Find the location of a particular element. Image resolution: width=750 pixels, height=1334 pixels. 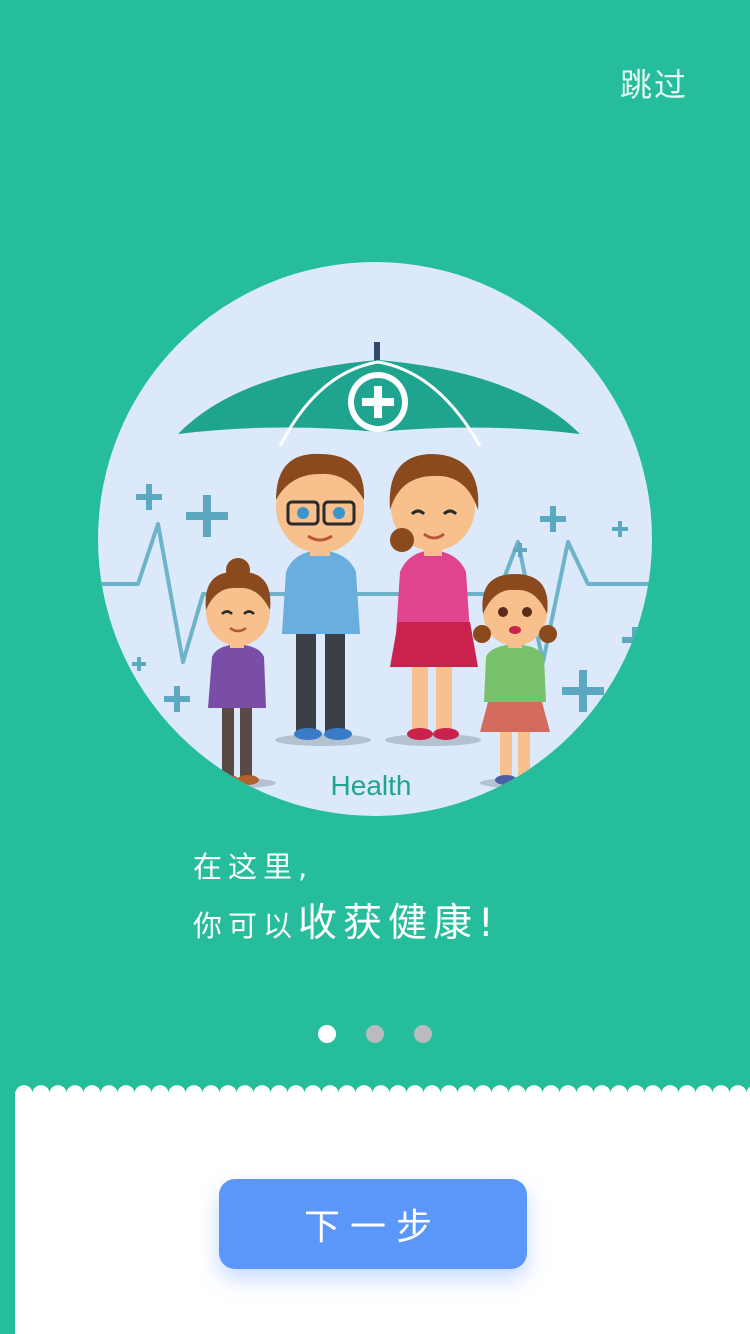

intro-caption: 在这里, 你可以收获健康! is located at coordinates (346, 901).